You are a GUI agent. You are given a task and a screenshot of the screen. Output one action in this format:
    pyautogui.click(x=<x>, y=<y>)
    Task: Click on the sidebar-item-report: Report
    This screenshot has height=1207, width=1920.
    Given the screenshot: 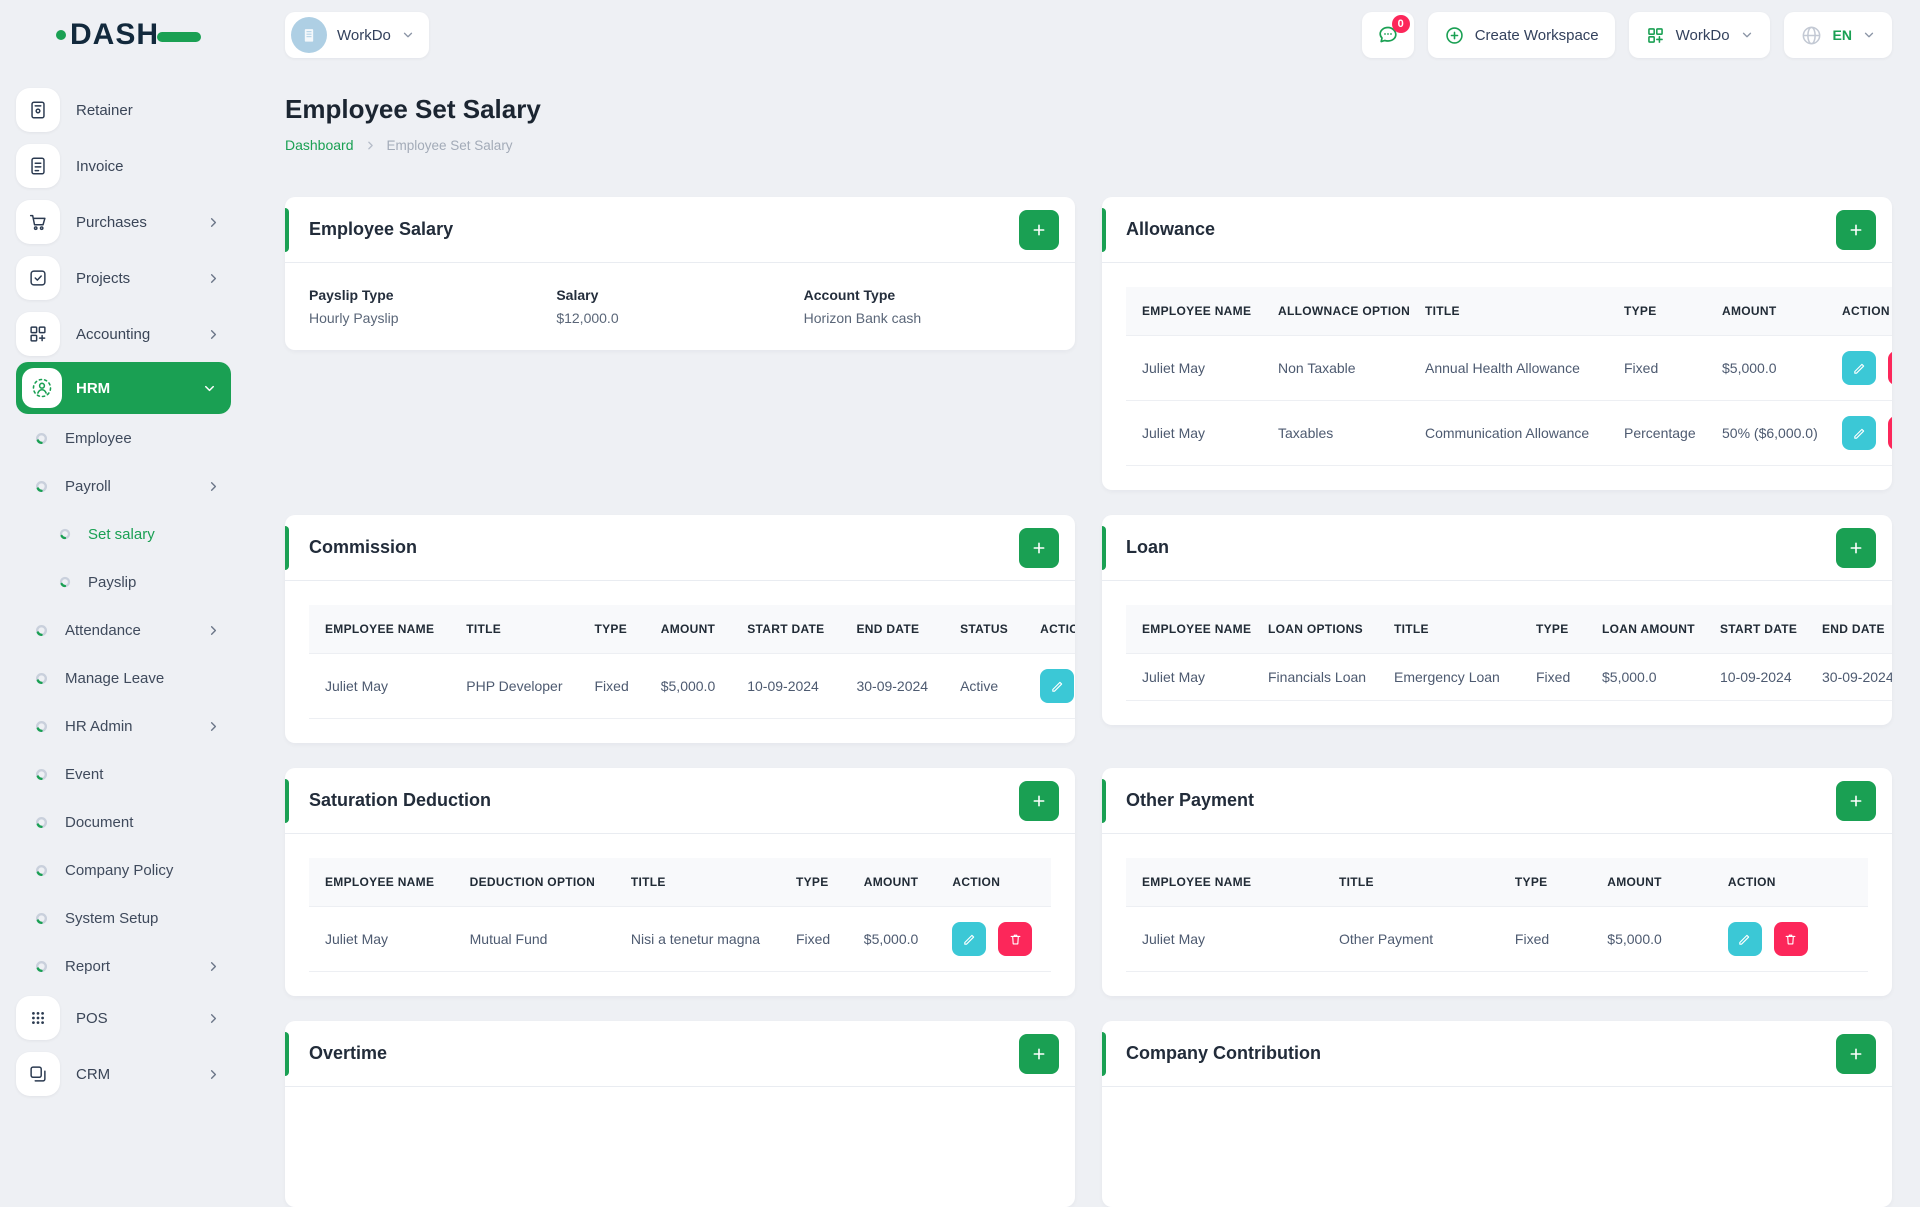 What is the action you would take?
    pyautogui.click(x=135, y=966)
    